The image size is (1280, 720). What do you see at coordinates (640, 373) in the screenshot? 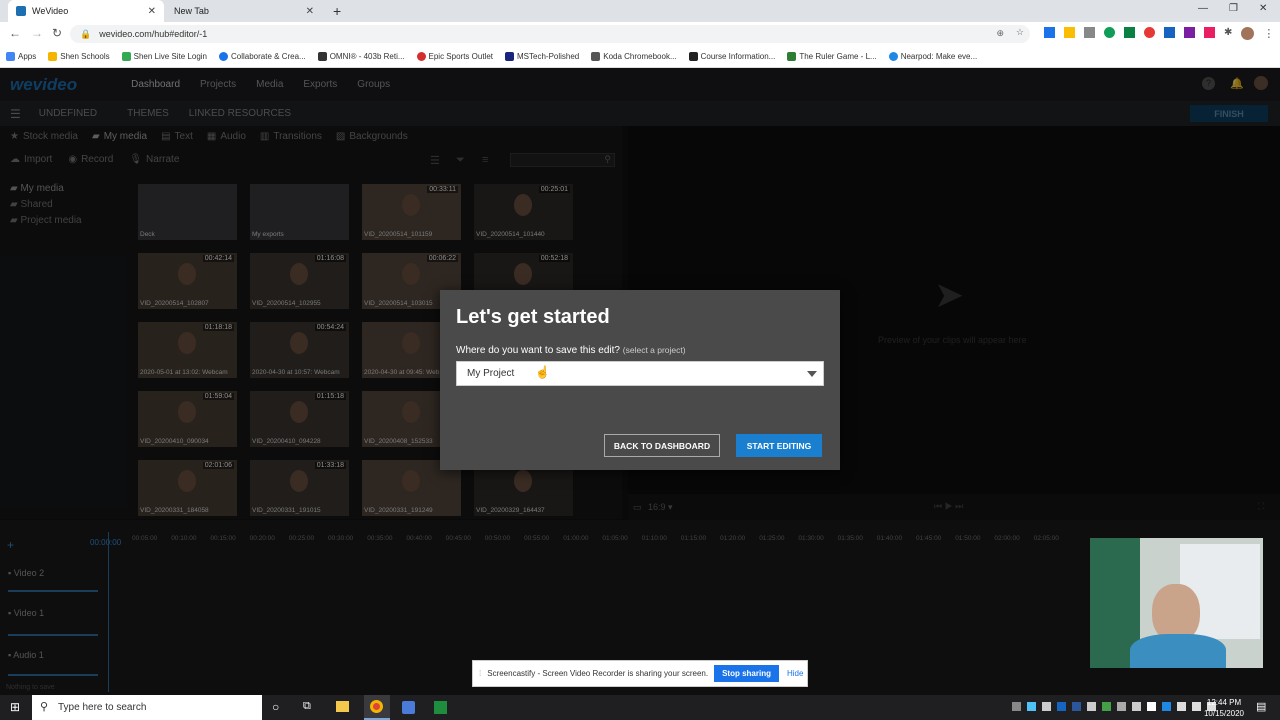
I see `project-select: My Project ☝` at bounding box center [640, 373].